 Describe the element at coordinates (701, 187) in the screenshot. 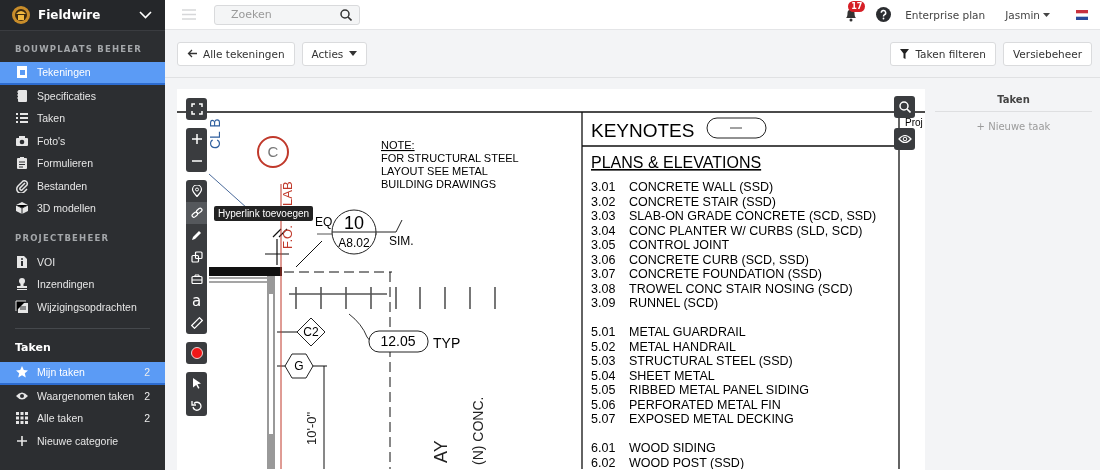

I see `keynote-text: CONCRETE WALL (SSD)` at that location.